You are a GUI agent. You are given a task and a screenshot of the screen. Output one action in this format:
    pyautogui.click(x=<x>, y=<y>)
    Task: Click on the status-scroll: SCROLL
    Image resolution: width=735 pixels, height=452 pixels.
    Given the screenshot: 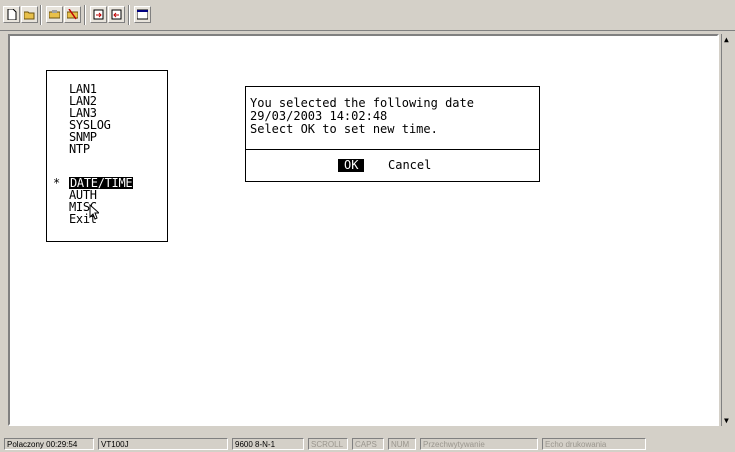 What is the action you would take?
    pyautogui.click(x=328, y=444)
    